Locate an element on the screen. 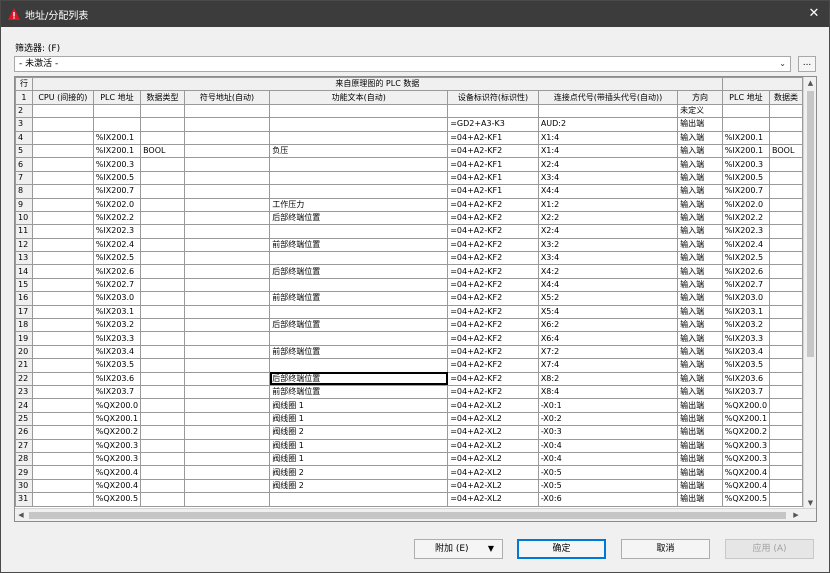 Image resolution: width=830 pixels, height=573 pixels. table-cell: %IX200.1 is located at coordinates (746, 151).